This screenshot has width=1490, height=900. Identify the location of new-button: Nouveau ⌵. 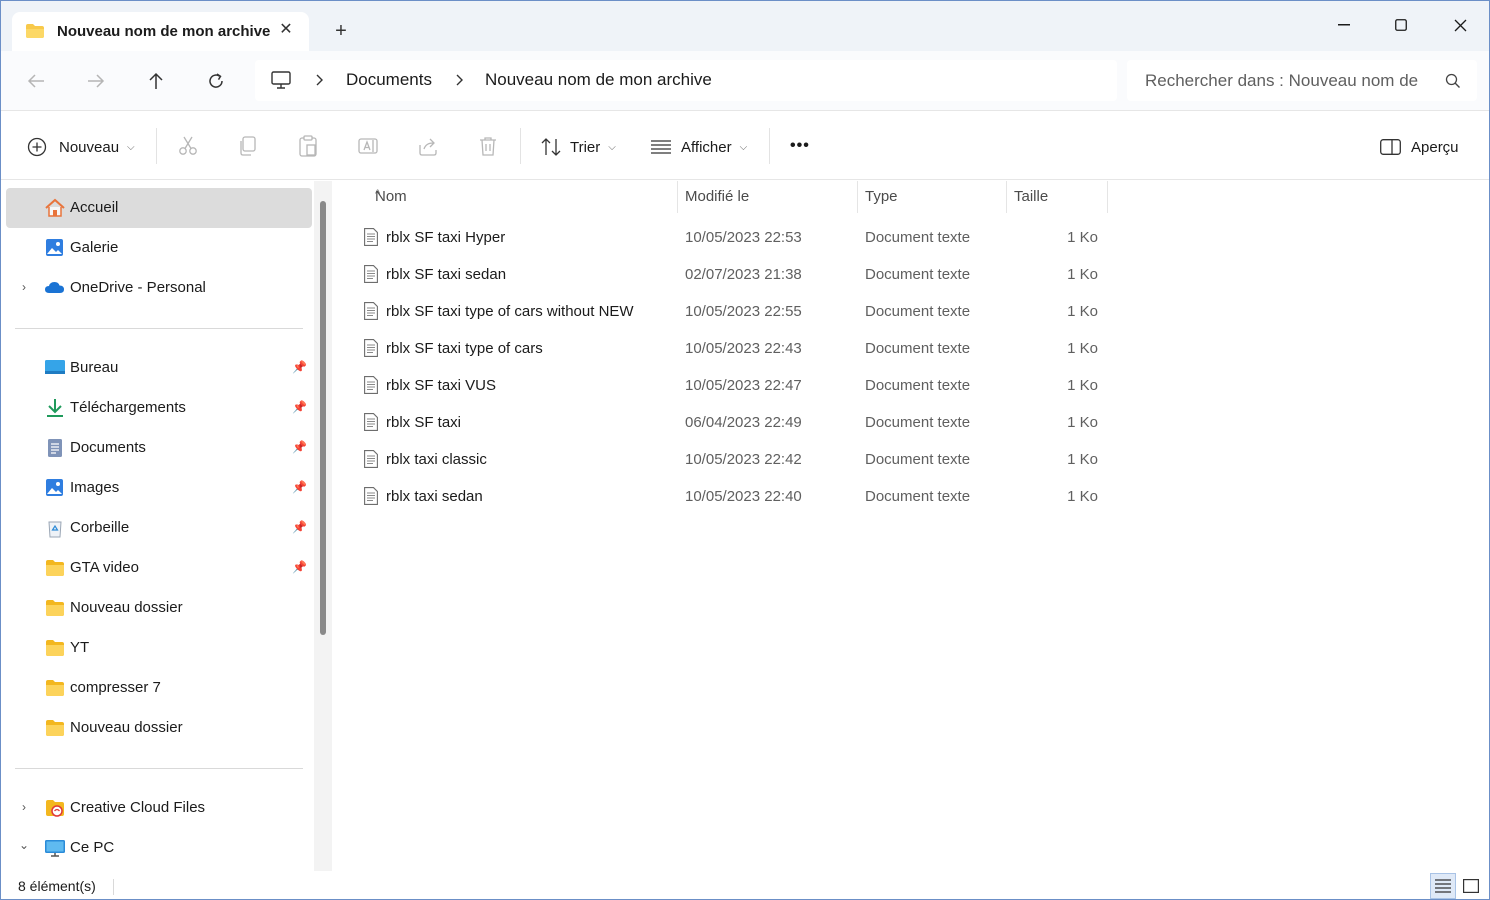
(81, 147).